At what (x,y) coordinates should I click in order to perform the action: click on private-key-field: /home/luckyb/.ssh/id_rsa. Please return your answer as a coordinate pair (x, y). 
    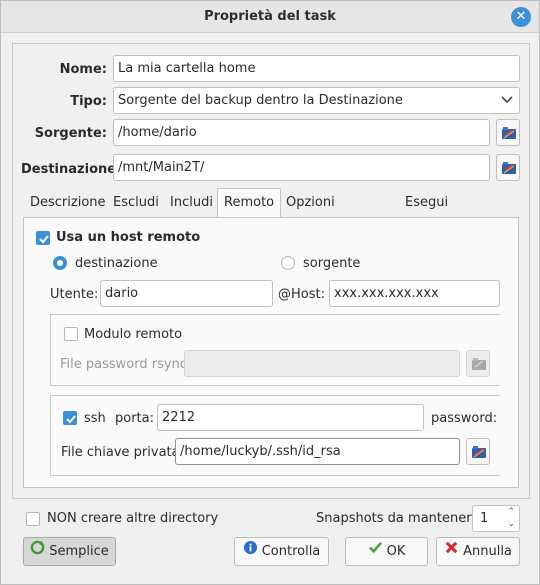
    Looking at the image, I should click on (317, 451).